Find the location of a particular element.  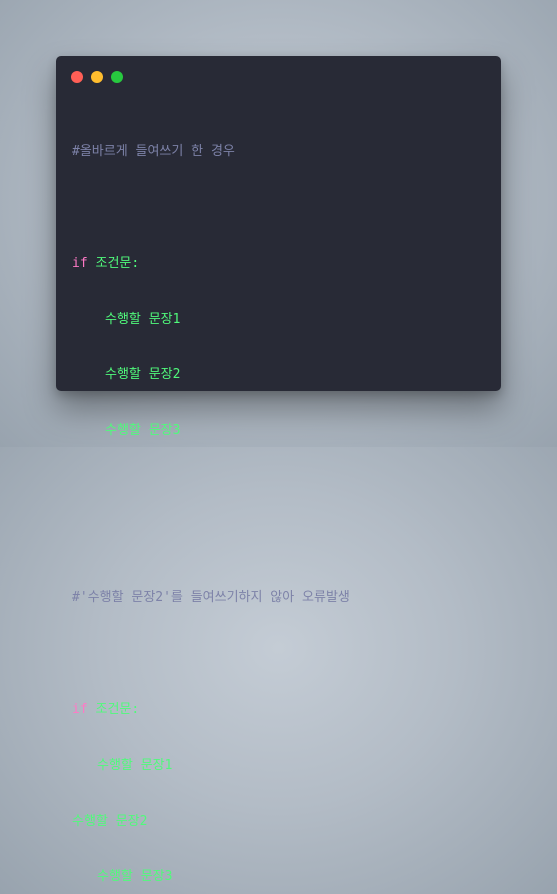

minimize-button is located at coordinates (97, 77).